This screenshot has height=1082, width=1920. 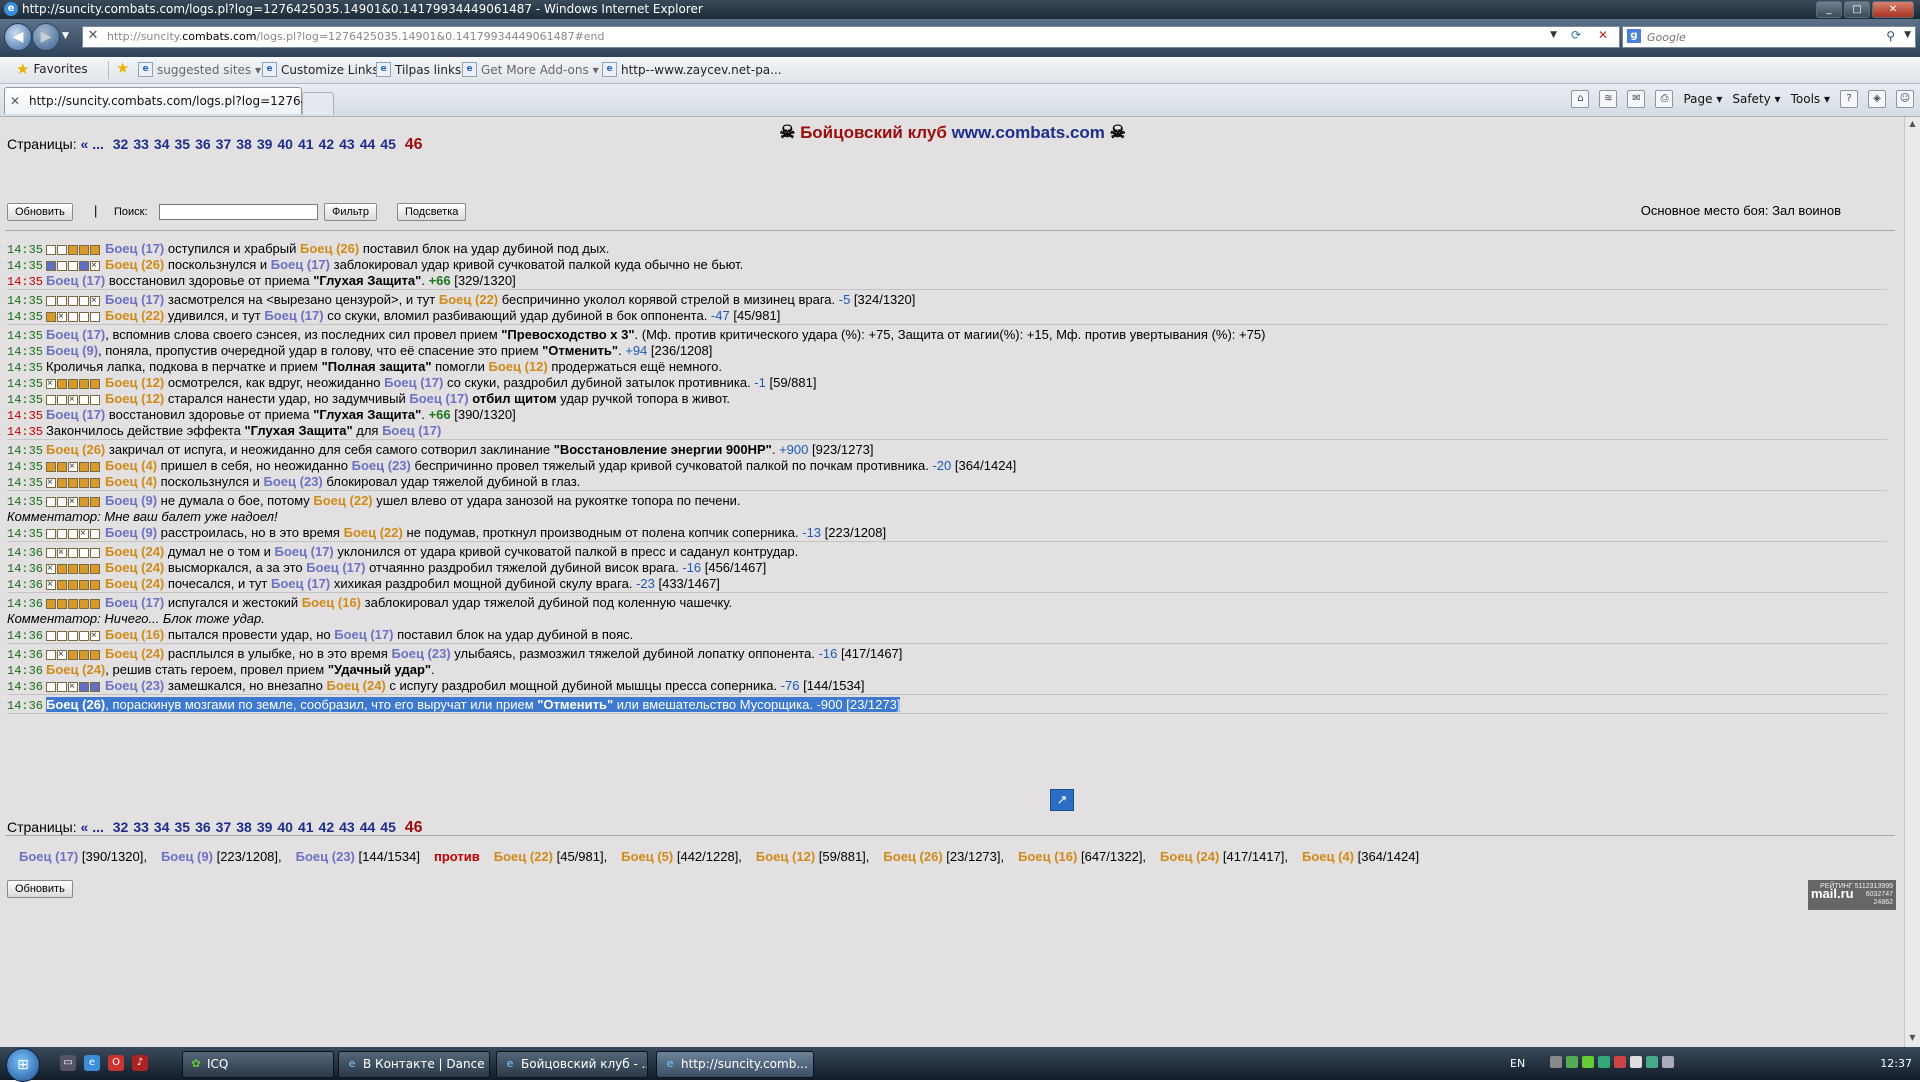 I want to click on search-options-icon: ▼, so click(x=1907, y=35).